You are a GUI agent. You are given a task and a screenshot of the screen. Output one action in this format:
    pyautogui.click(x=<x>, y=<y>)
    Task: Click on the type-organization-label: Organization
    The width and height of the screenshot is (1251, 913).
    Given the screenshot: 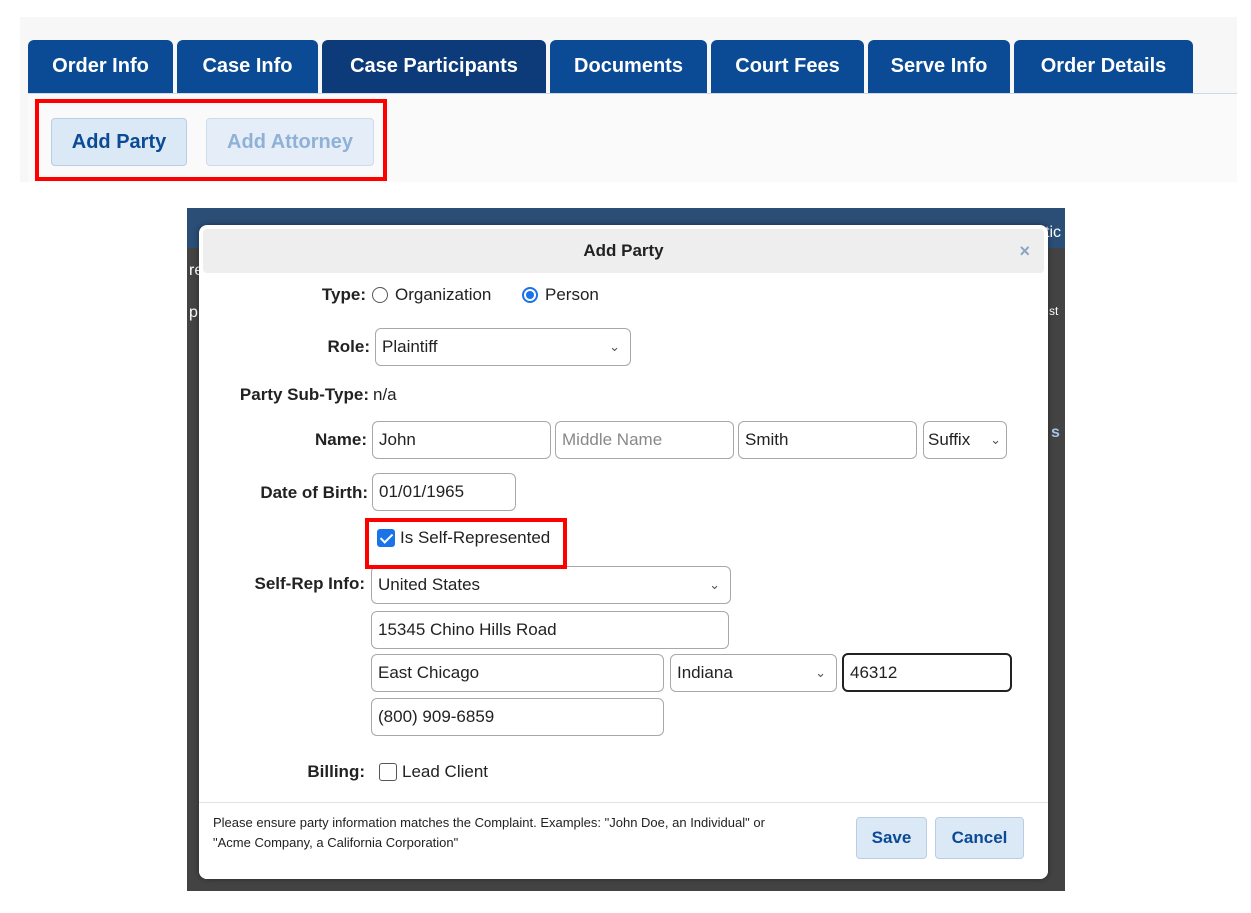 What is the action you would take?
    pyautogui.click(x=443, y=294)
    